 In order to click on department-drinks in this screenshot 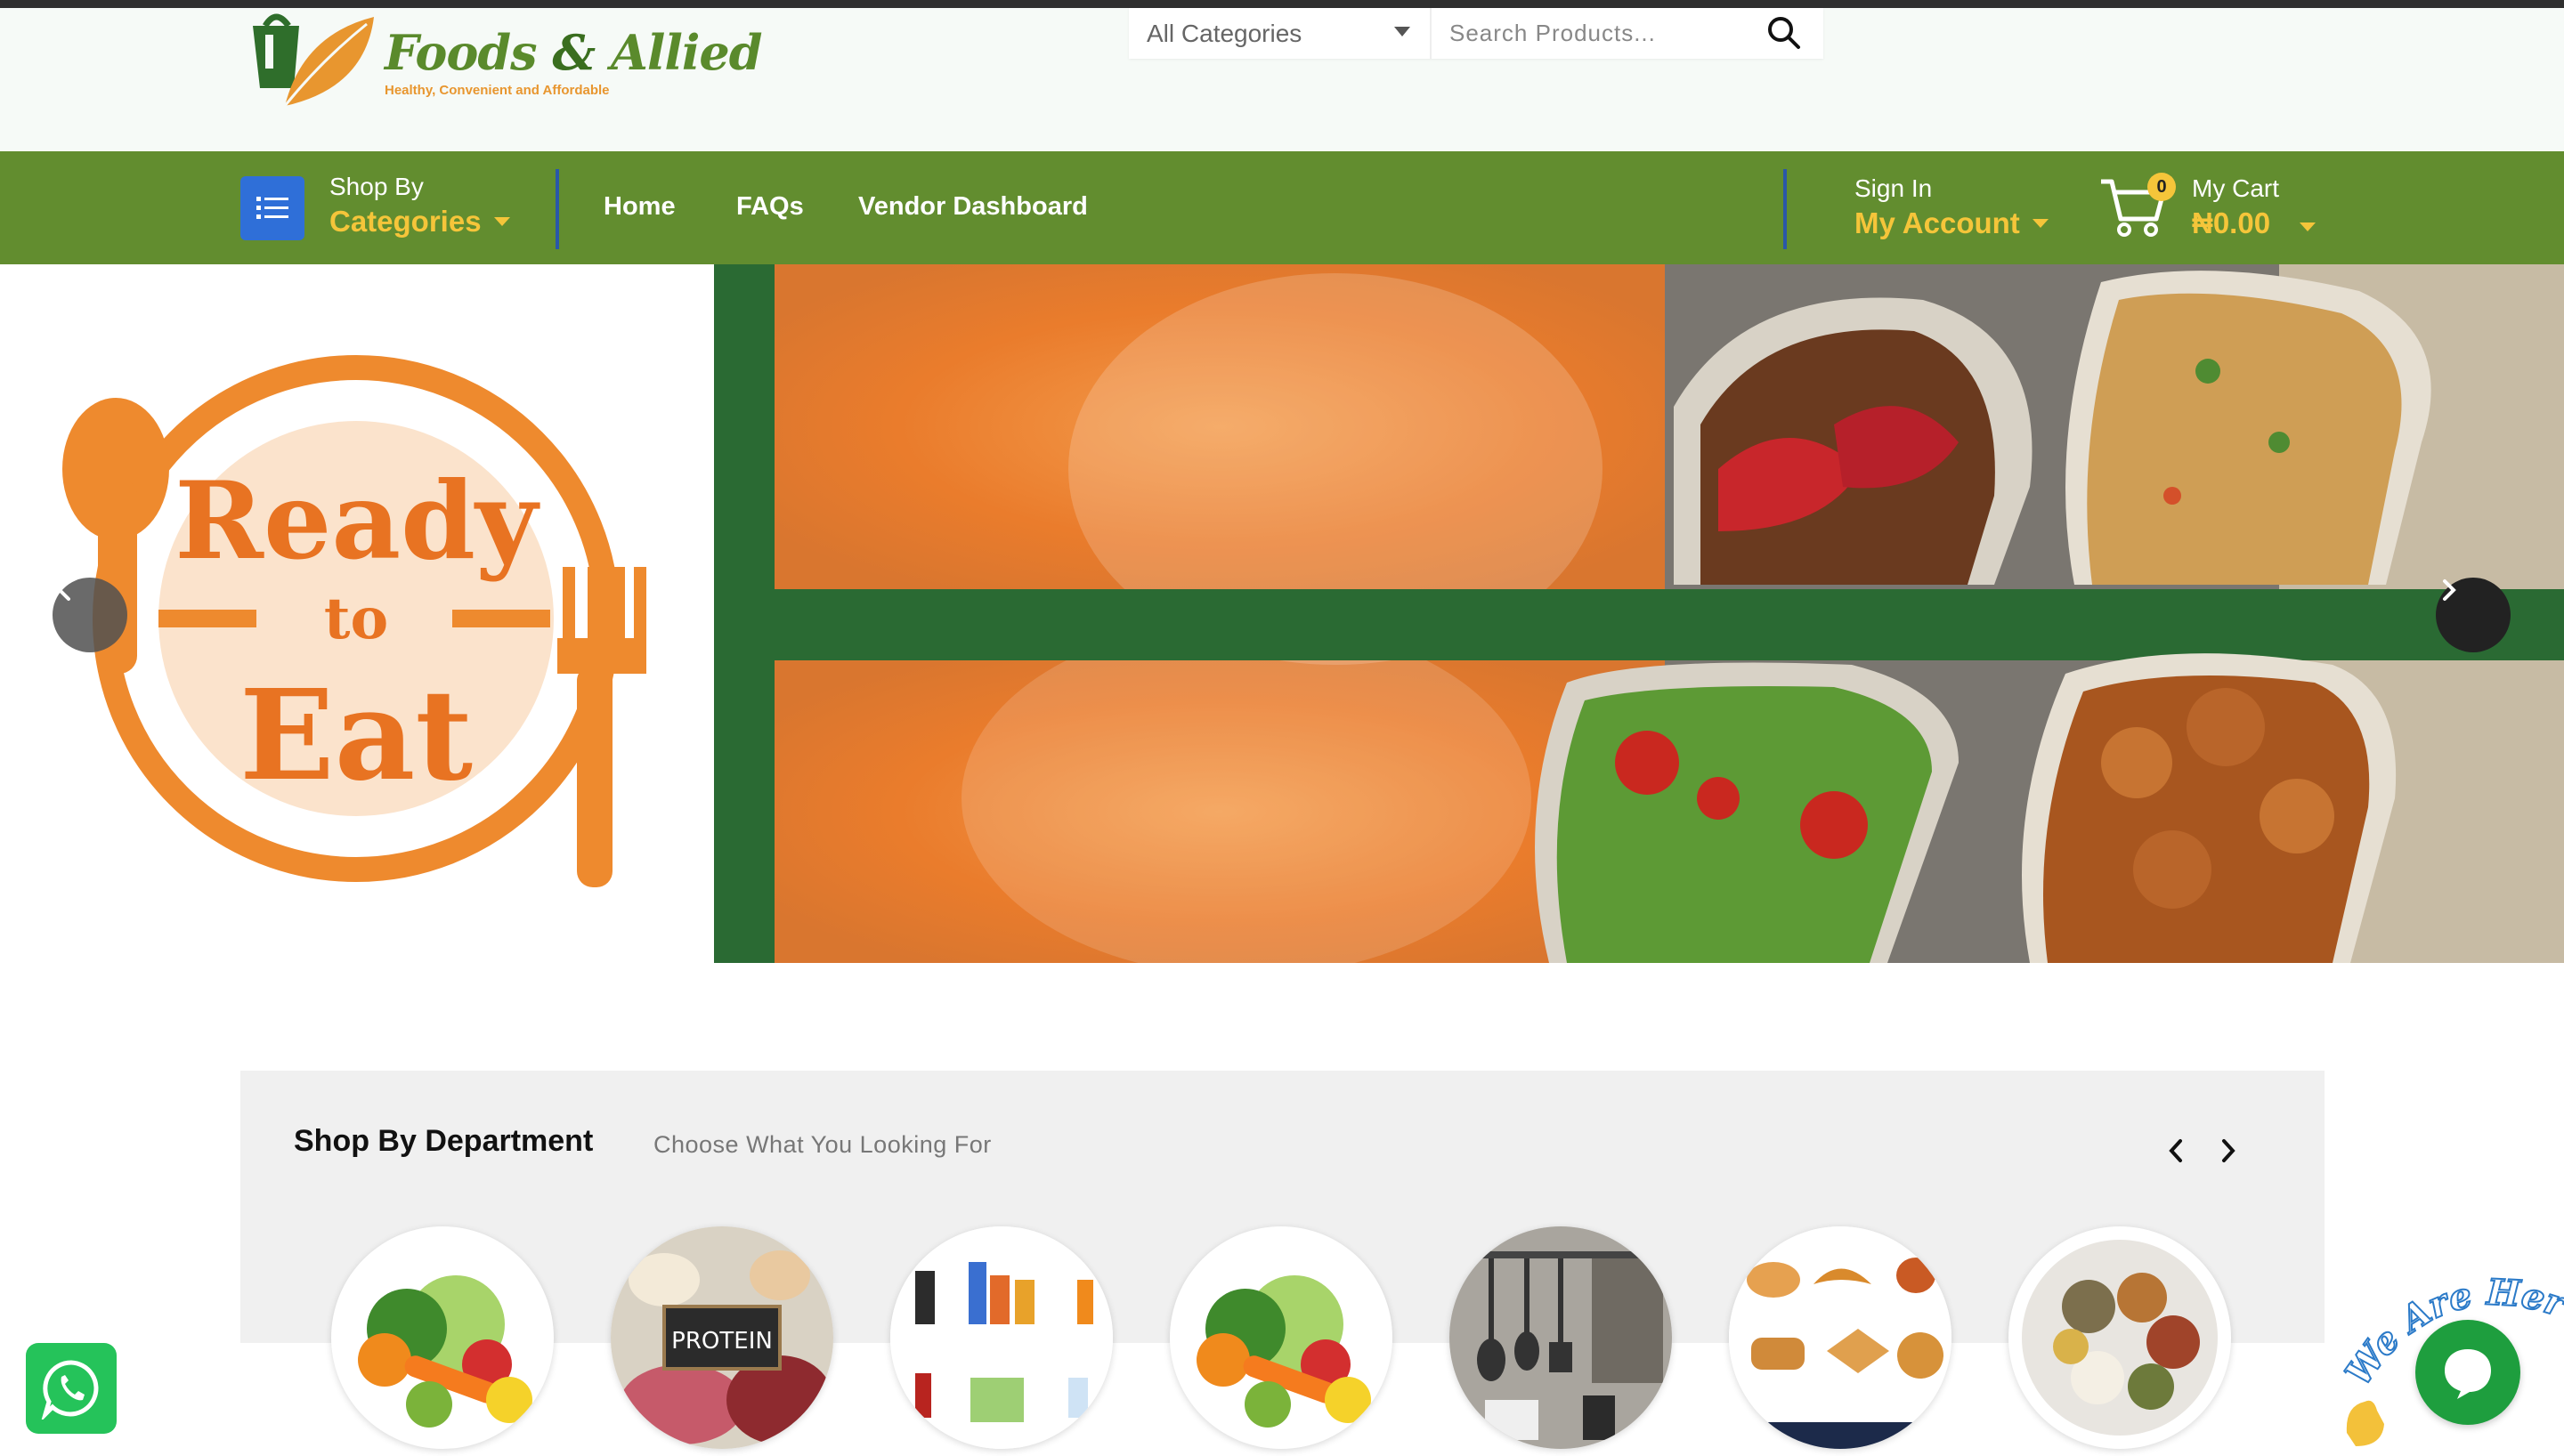, I will do `click(1001, 1337)`.